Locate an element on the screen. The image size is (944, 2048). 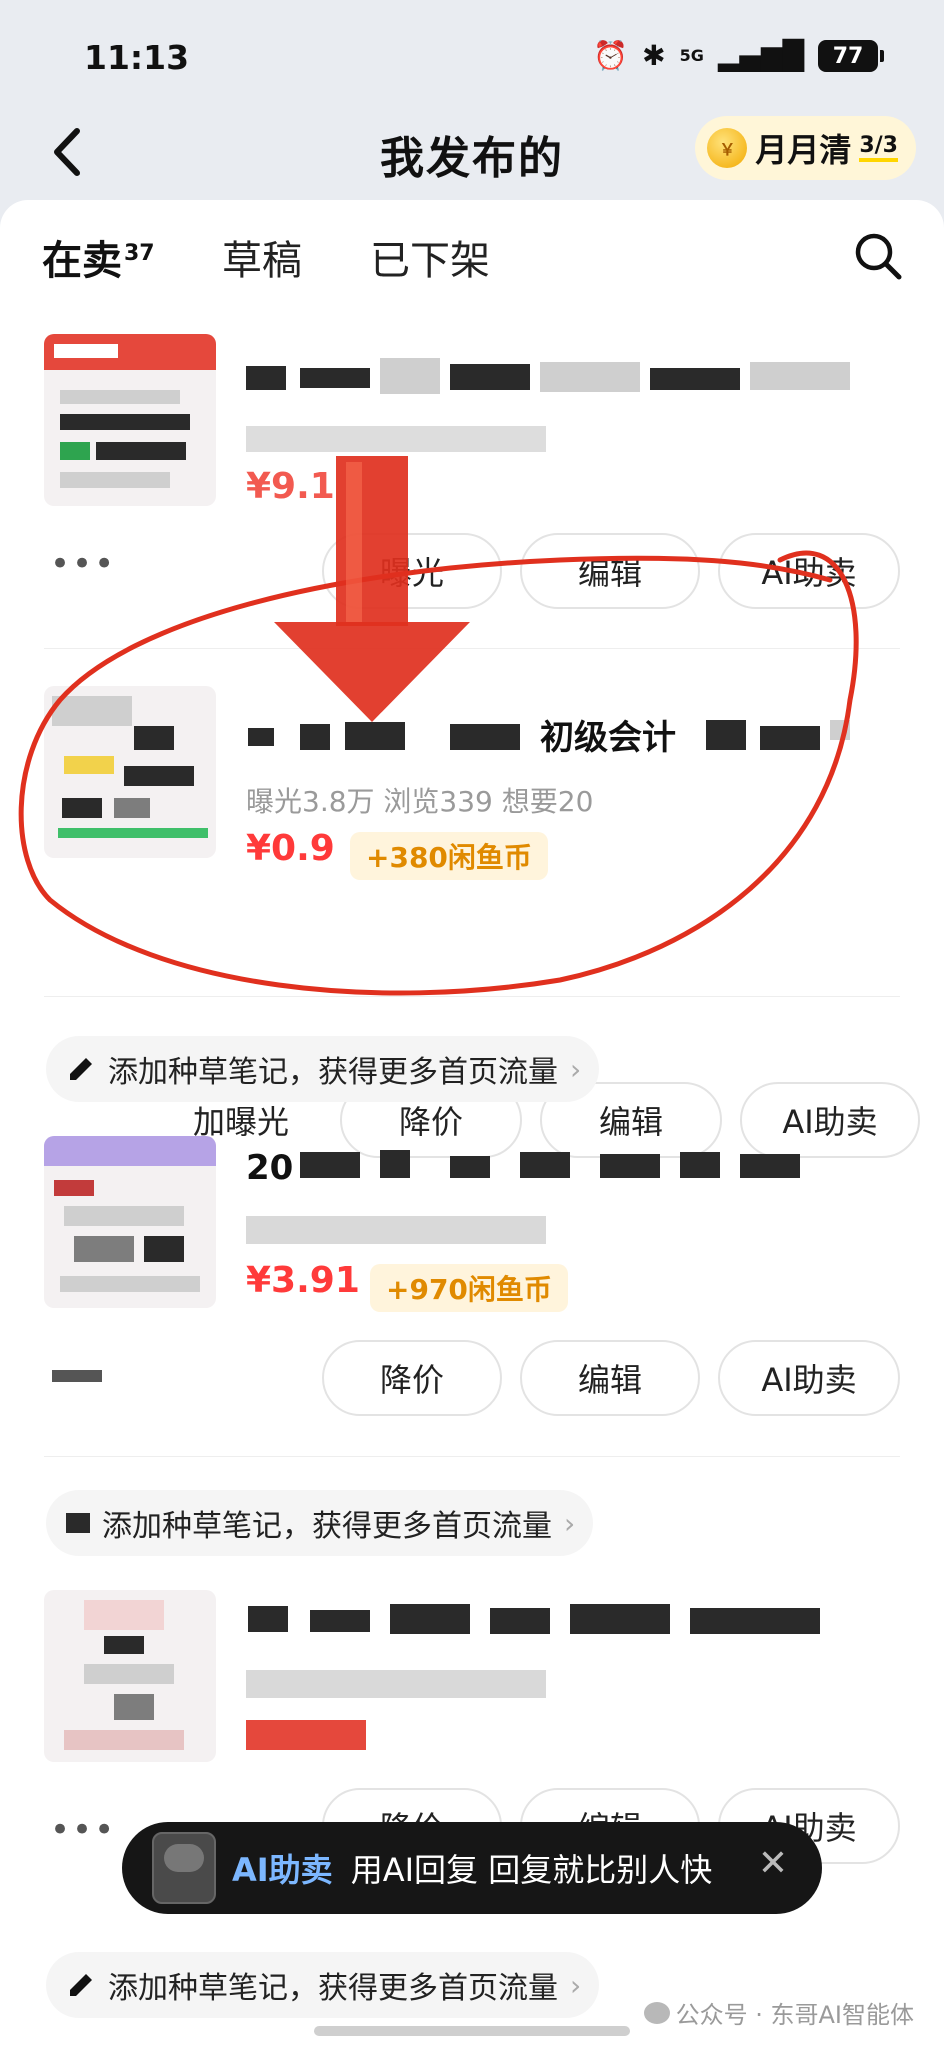
monthly-clear-label: 月月清 is located at coordinates (803, 150).